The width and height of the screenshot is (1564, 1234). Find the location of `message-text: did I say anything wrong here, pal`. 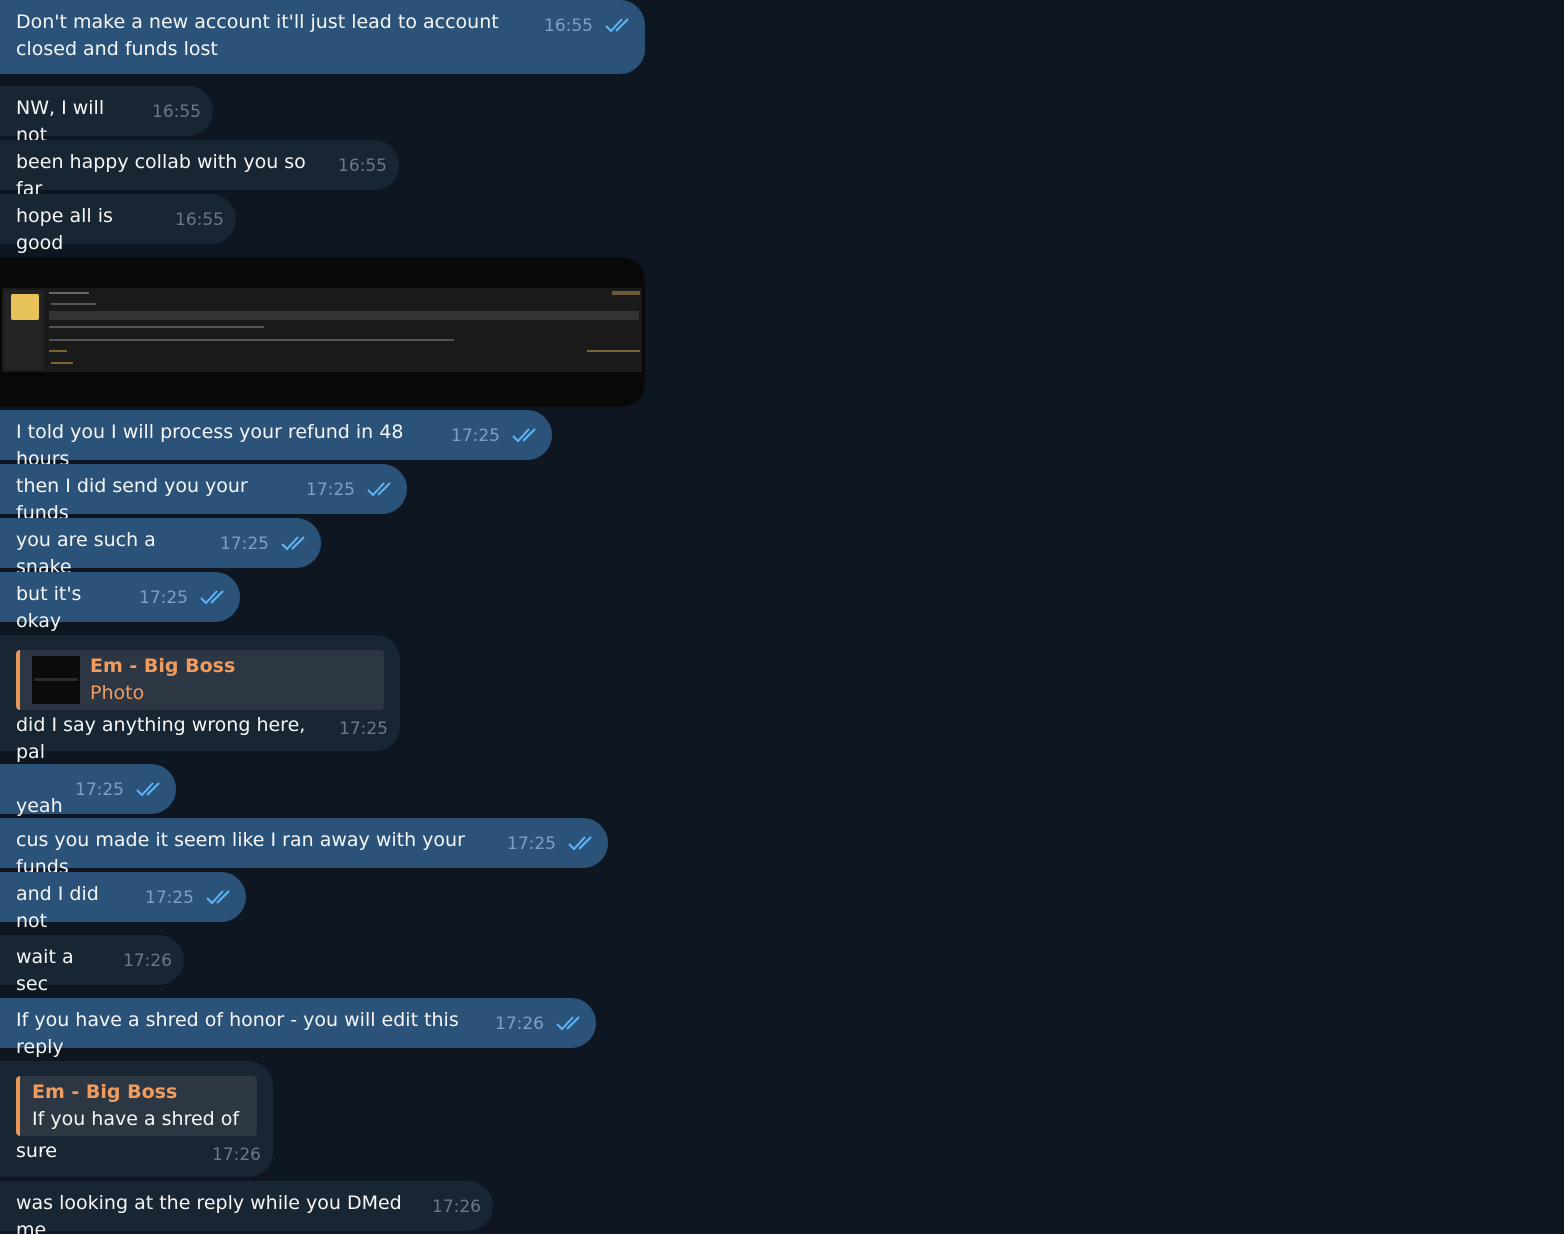

message-text: did I say anything wrong here, pal is located at coordinates (164, 738).